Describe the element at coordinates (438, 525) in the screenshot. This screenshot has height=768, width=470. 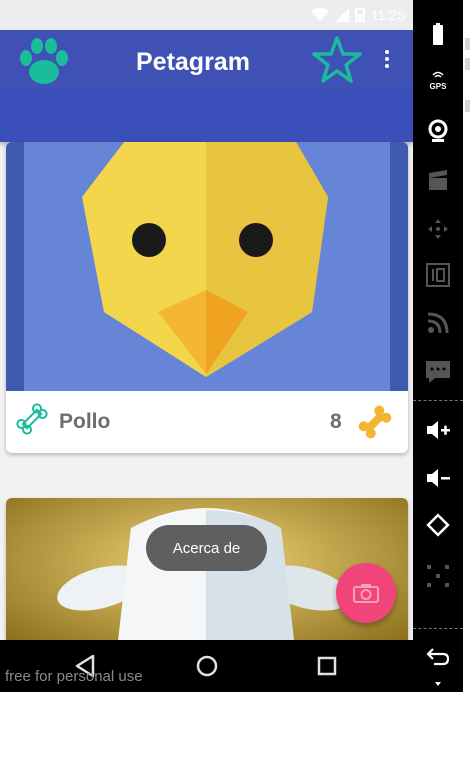
I see `rotate-icon` at that location.